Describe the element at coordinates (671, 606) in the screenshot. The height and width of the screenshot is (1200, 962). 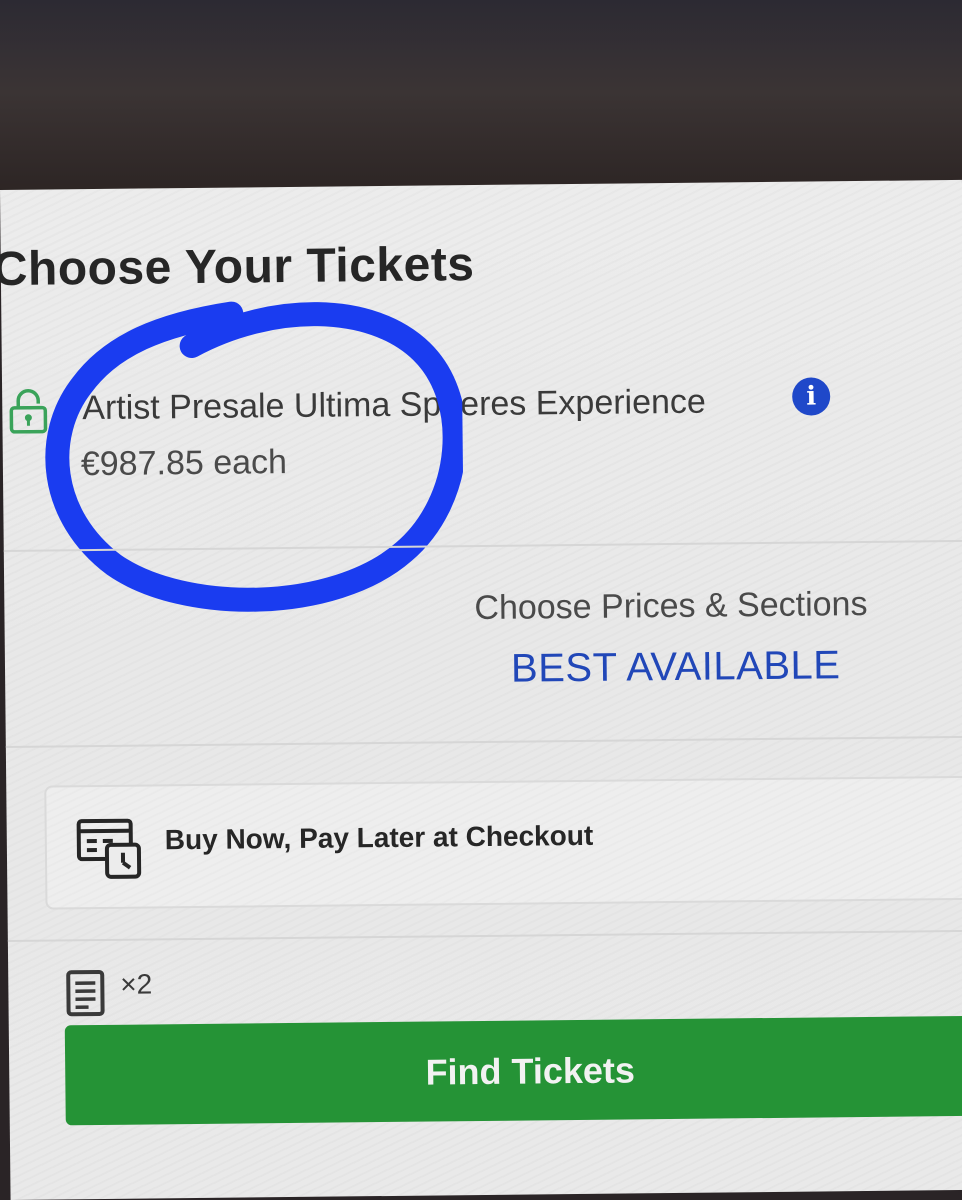
I see `prices-sections-label: Choose Prices & Sections` at that location.